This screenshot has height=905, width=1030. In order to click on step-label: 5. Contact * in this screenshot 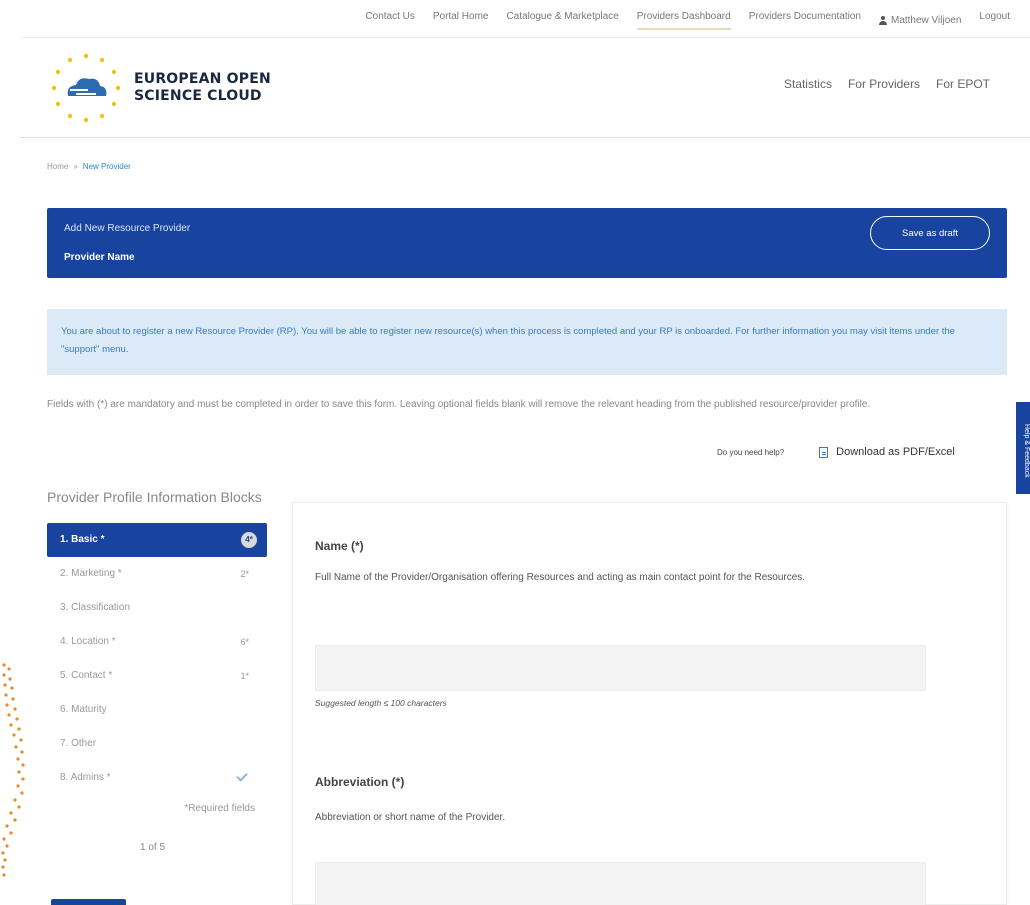, I will do `click(86, 675)`.